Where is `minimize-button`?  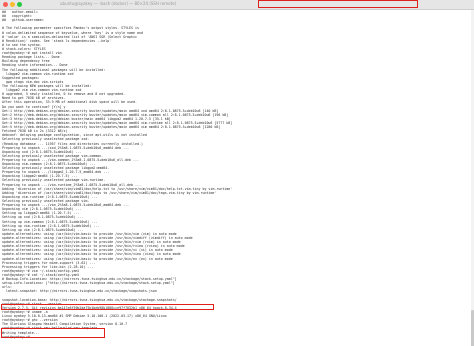
minimize-button is located at coordinates (12, 4).